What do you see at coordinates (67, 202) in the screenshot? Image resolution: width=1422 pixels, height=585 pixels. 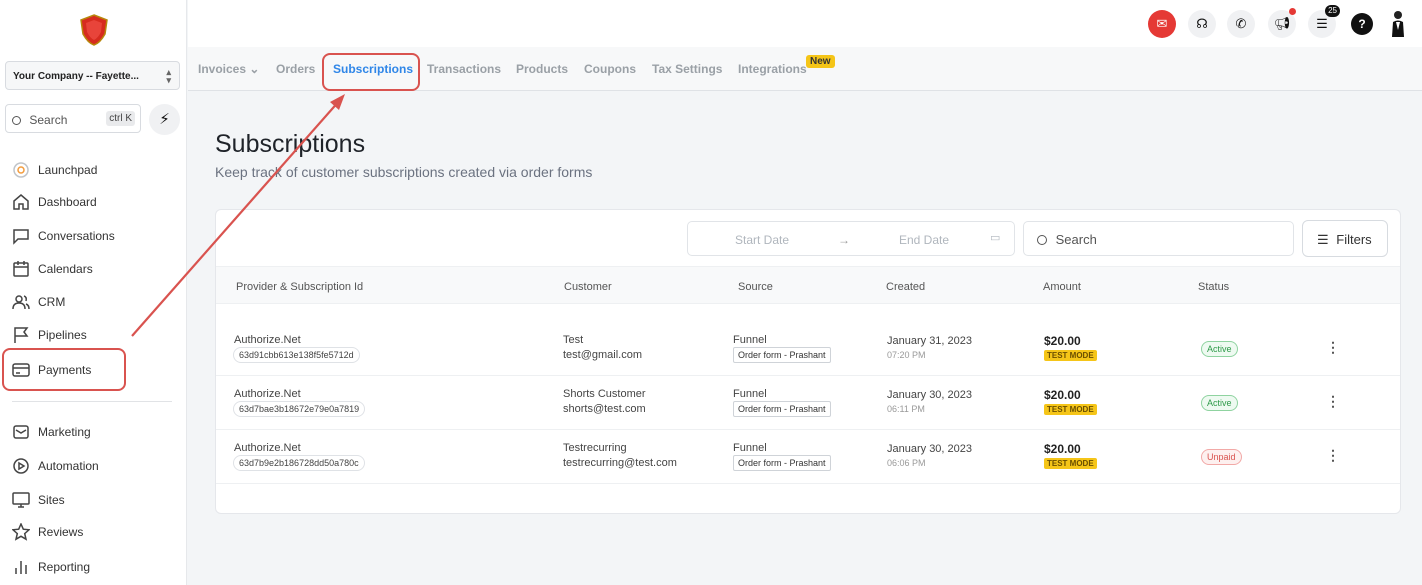 I see `sidebar-item-label: Dashboard` at bounding box center [67, 202].